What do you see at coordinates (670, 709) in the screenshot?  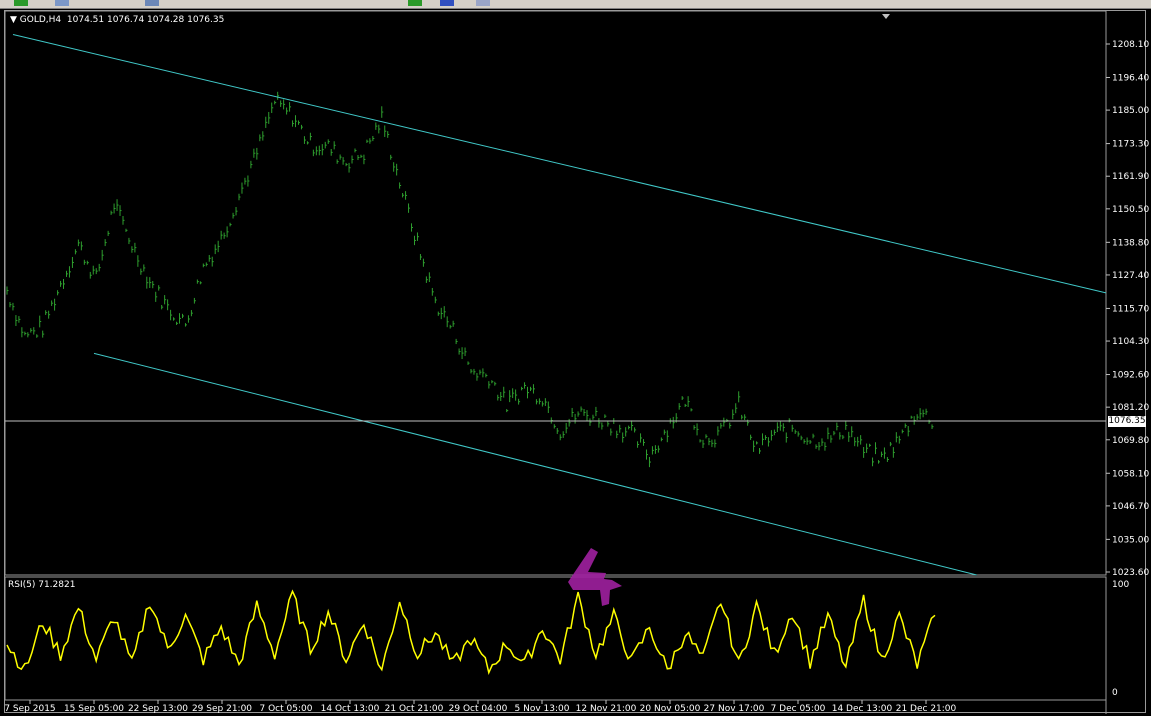 I see `time-axis-label: 20 Nov 05:00` at bounding box center [670, 709].